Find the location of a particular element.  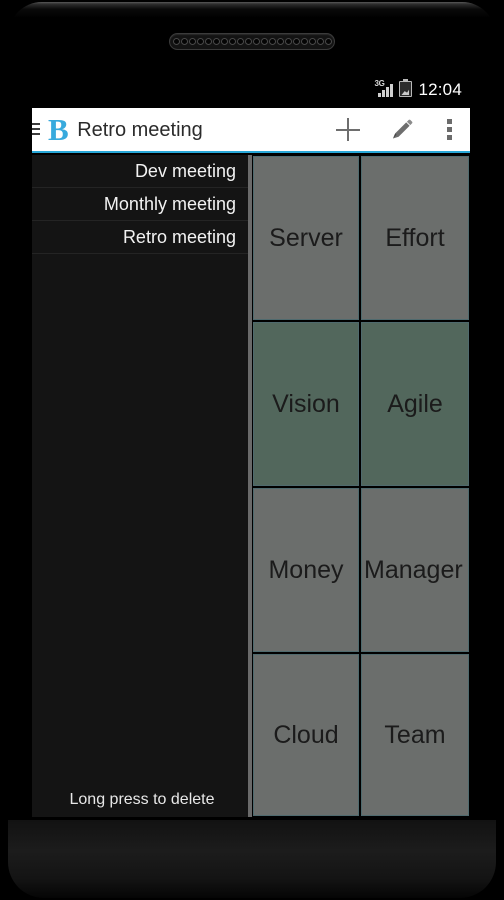

grid-tile: Vision is located at coordinates (306, 404).